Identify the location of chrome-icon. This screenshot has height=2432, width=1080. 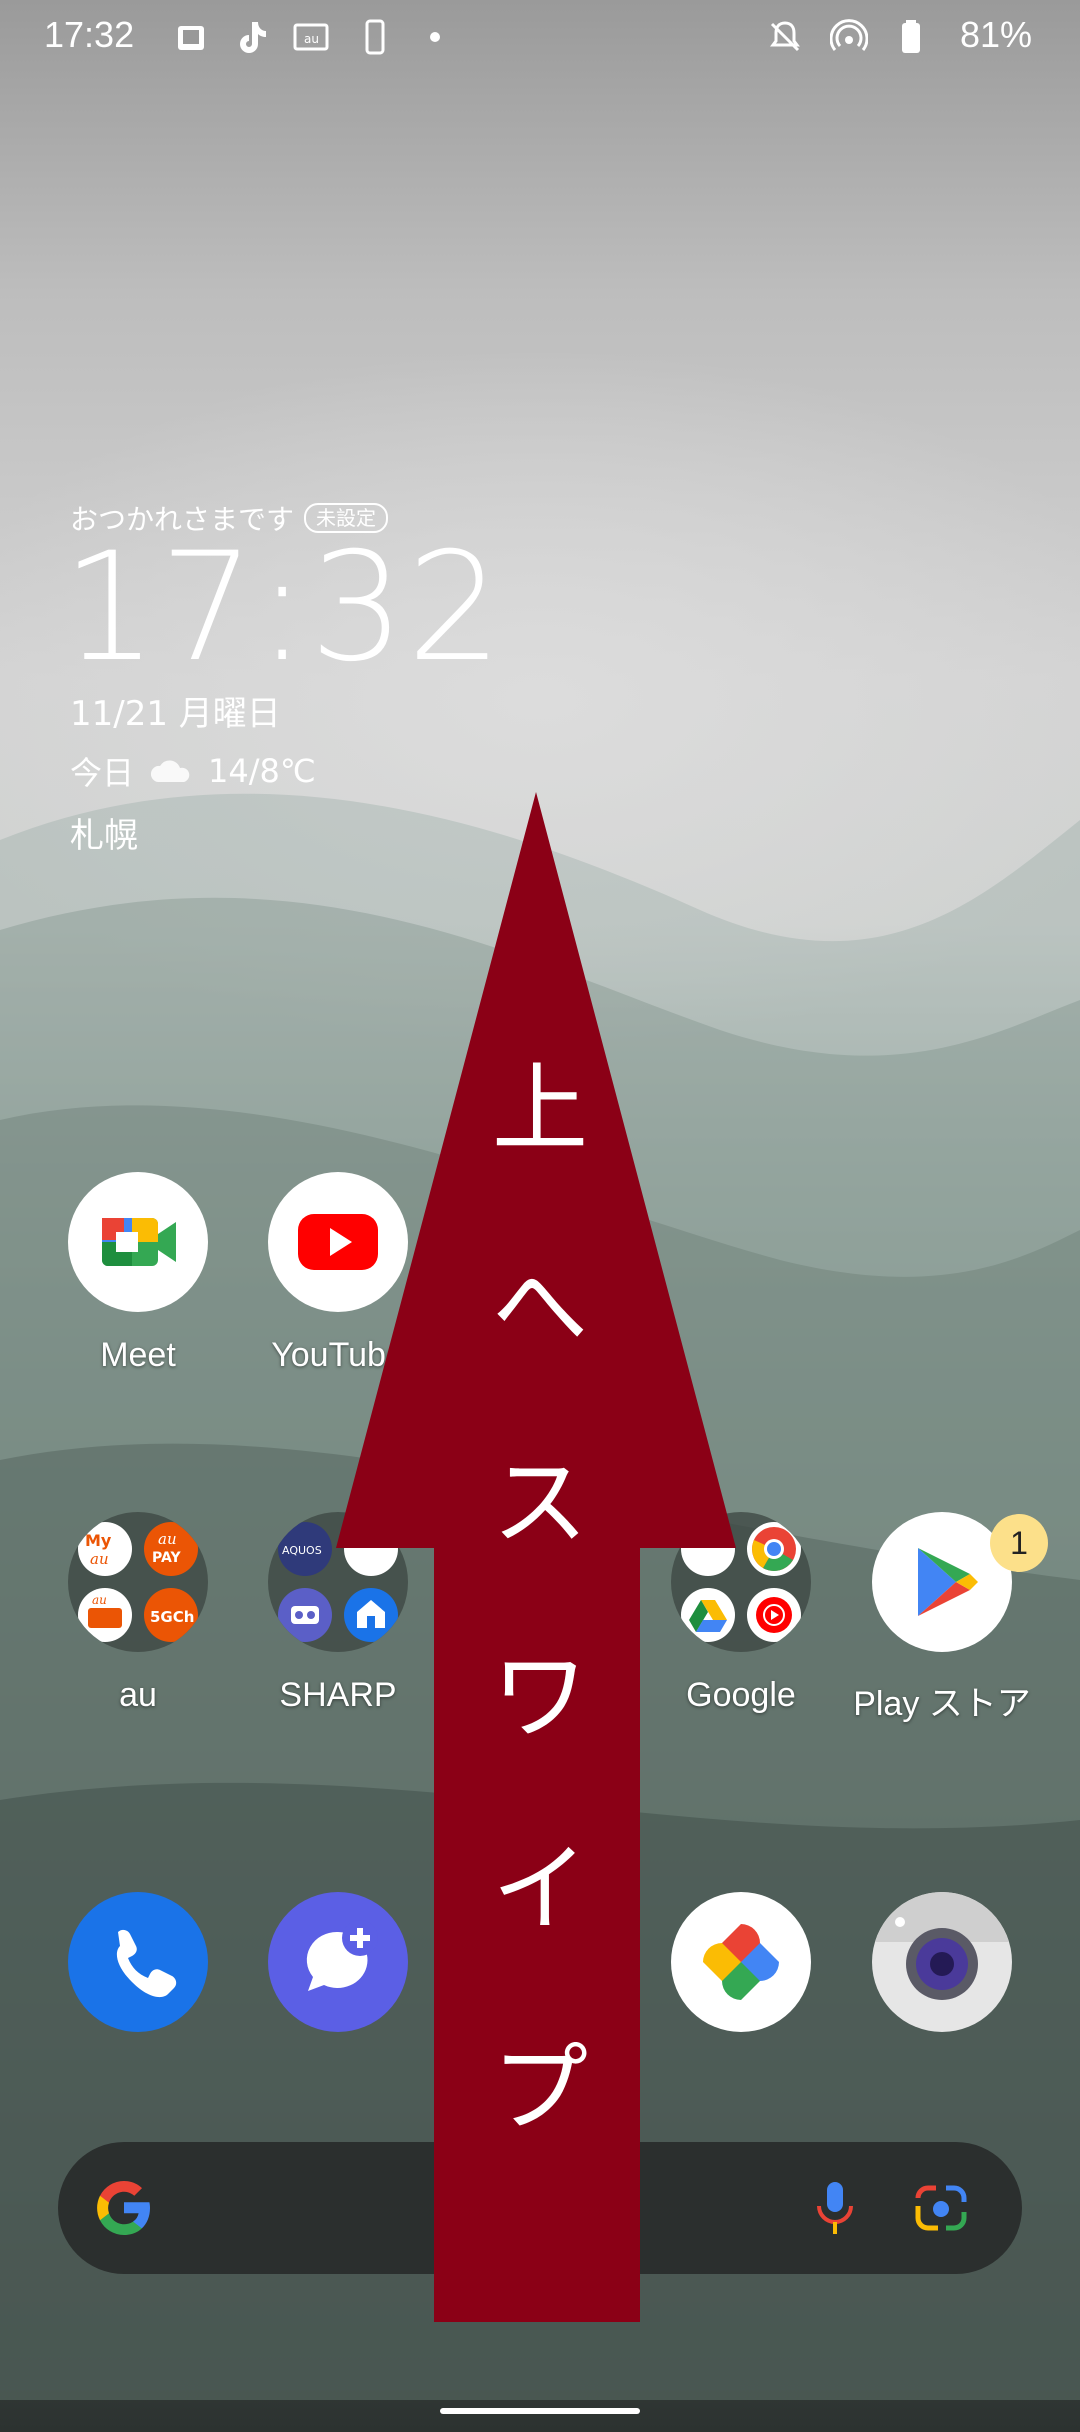
(774, 1549).